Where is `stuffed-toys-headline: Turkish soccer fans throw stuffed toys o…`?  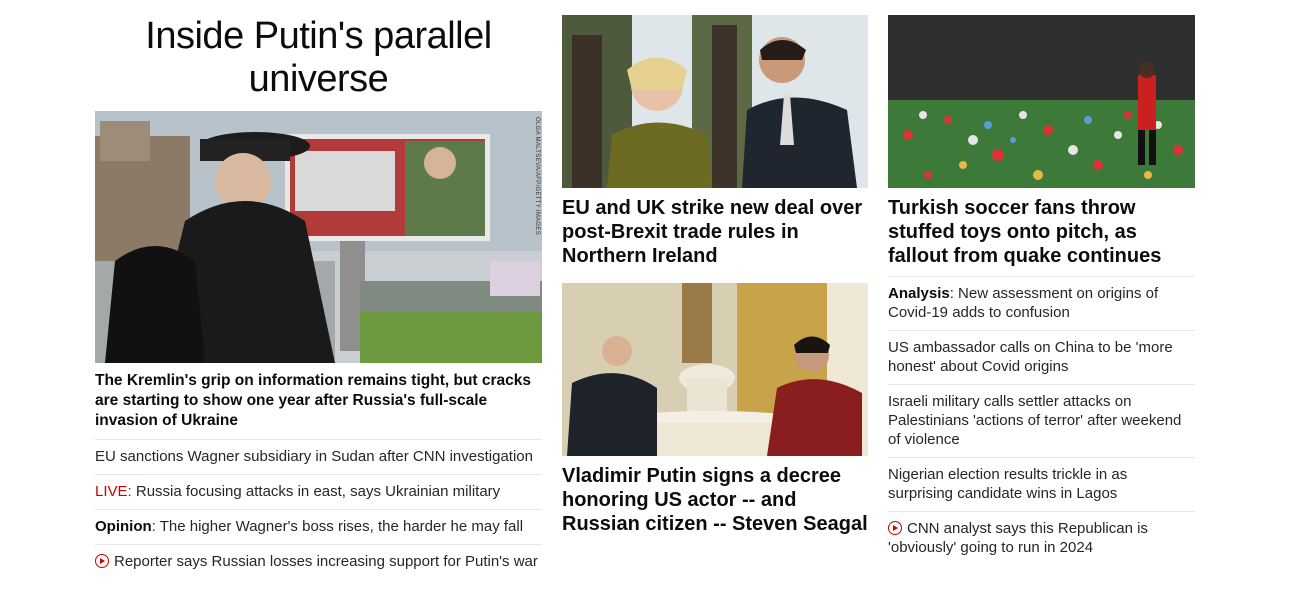
stuffed-toys-headline: Turkish soccer fans throw stuffed toys o… is located at coordinates (1041, 232).